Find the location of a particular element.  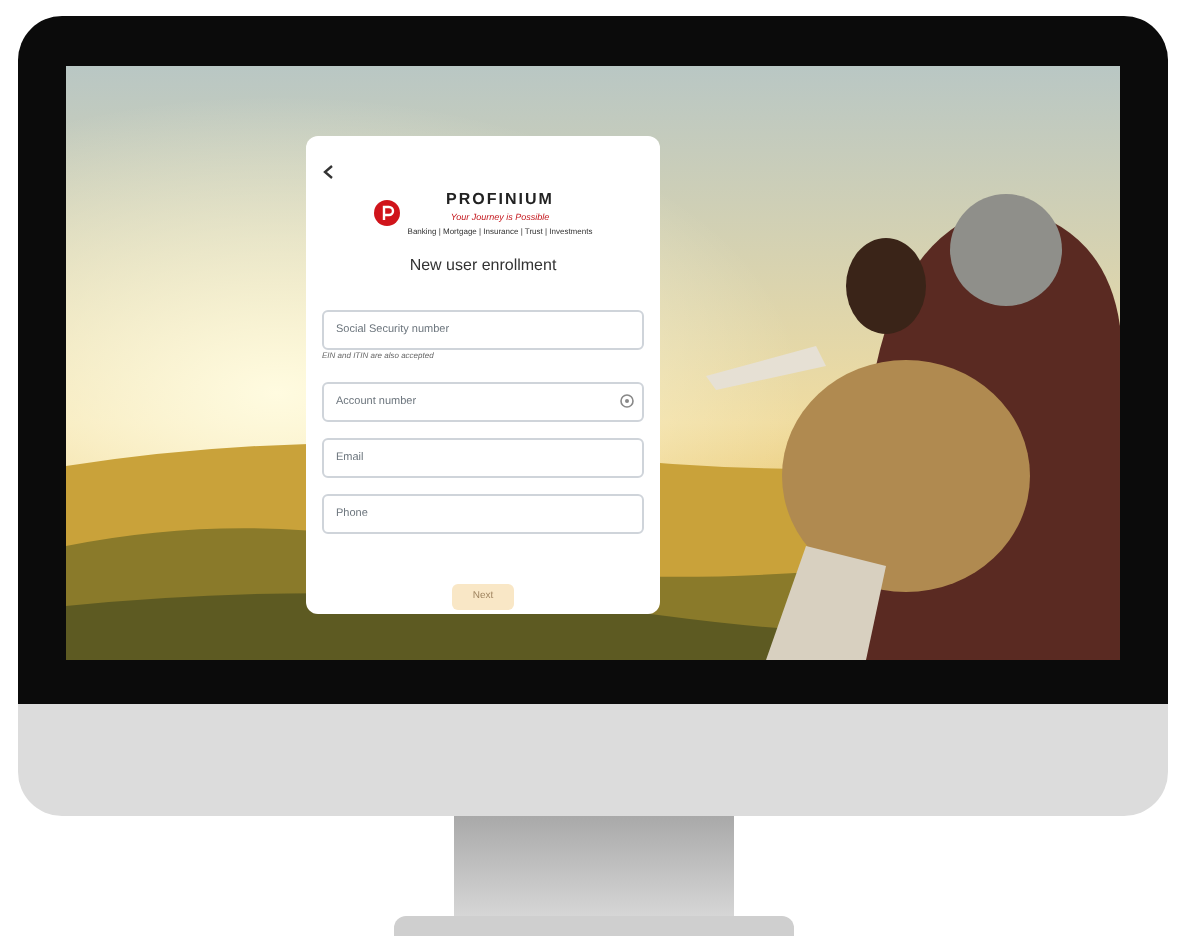

info-icon is located at coordinates (627, 400).